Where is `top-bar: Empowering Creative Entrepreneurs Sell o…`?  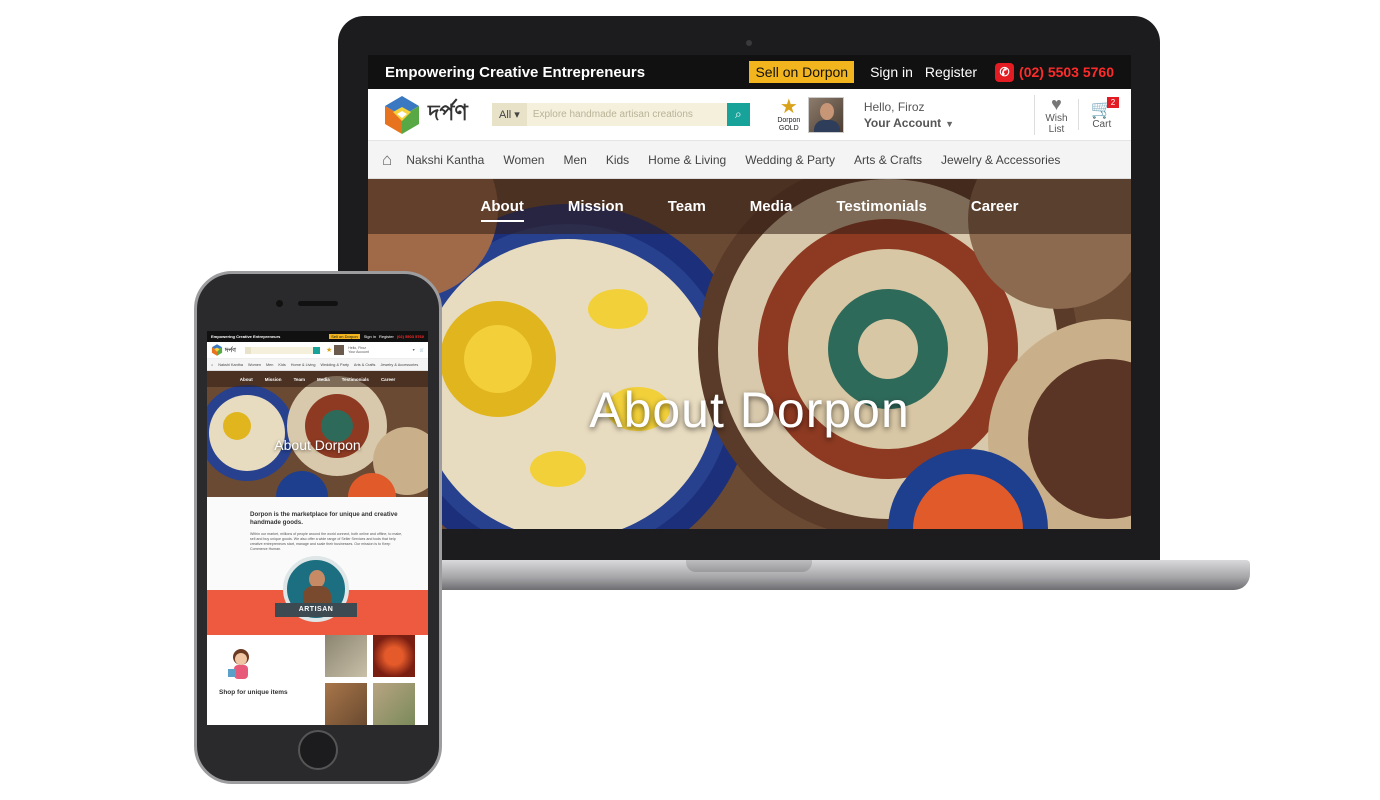
top-bar: Empowering Creative Entrepreneurs Sell o… is located at coordinates (749, 72).